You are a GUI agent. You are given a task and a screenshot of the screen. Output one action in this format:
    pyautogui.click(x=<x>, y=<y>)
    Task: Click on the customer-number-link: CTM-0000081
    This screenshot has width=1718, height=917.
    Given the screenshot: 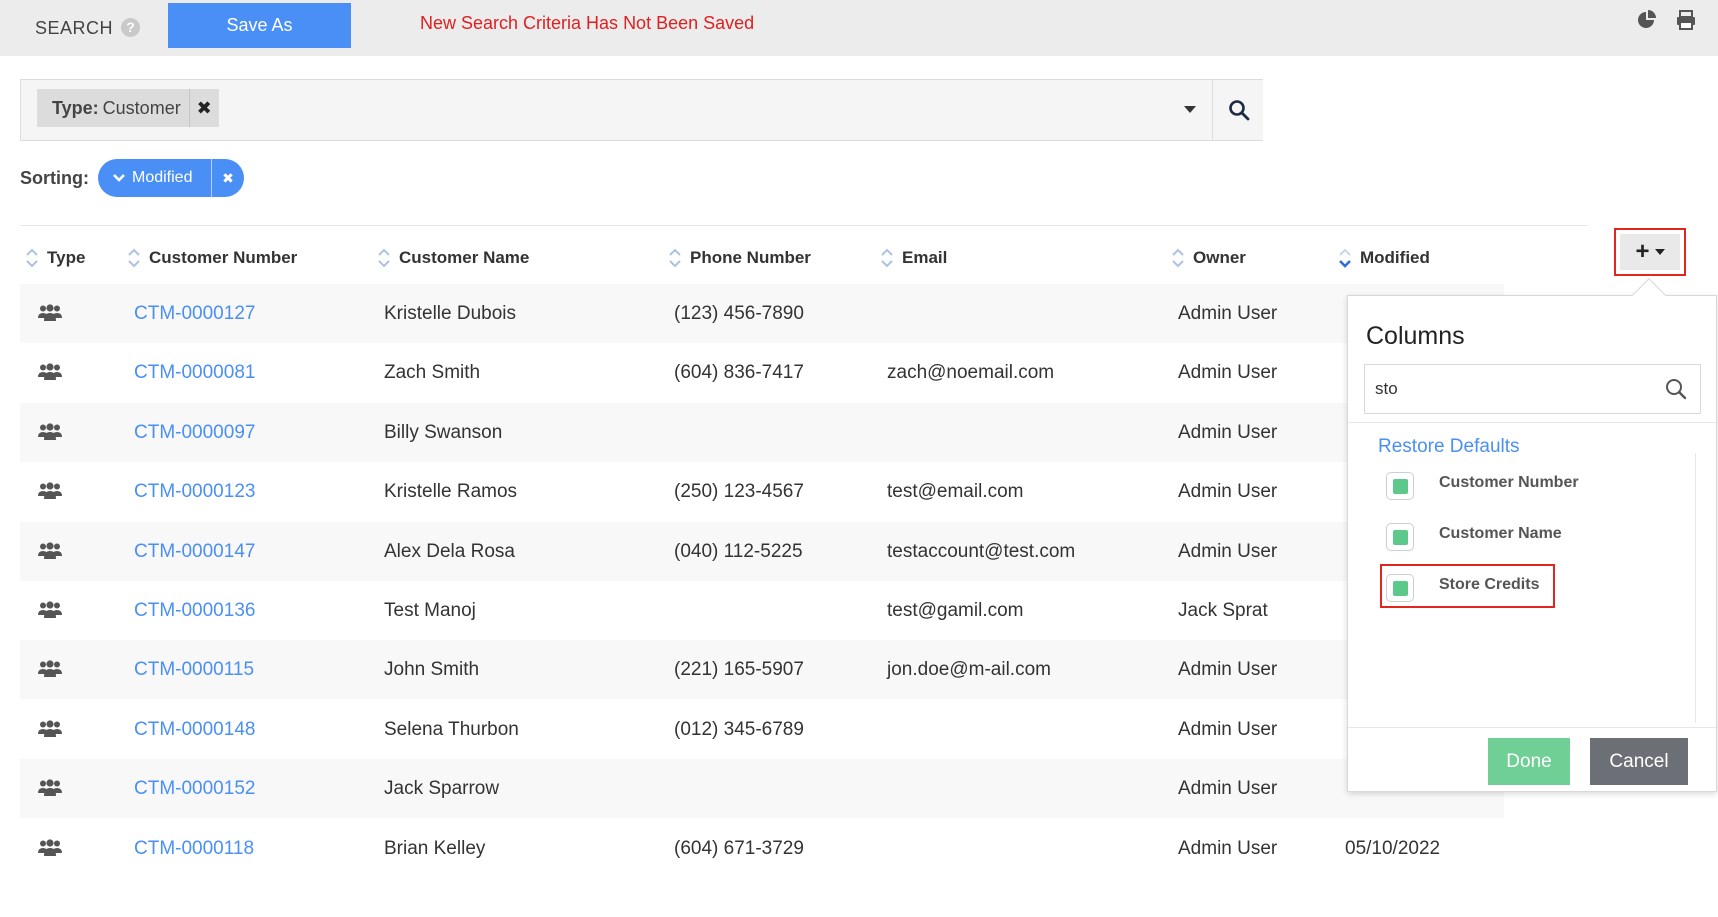 What is the action you would take?
    pyautogui.click(x=194, y=372)
    